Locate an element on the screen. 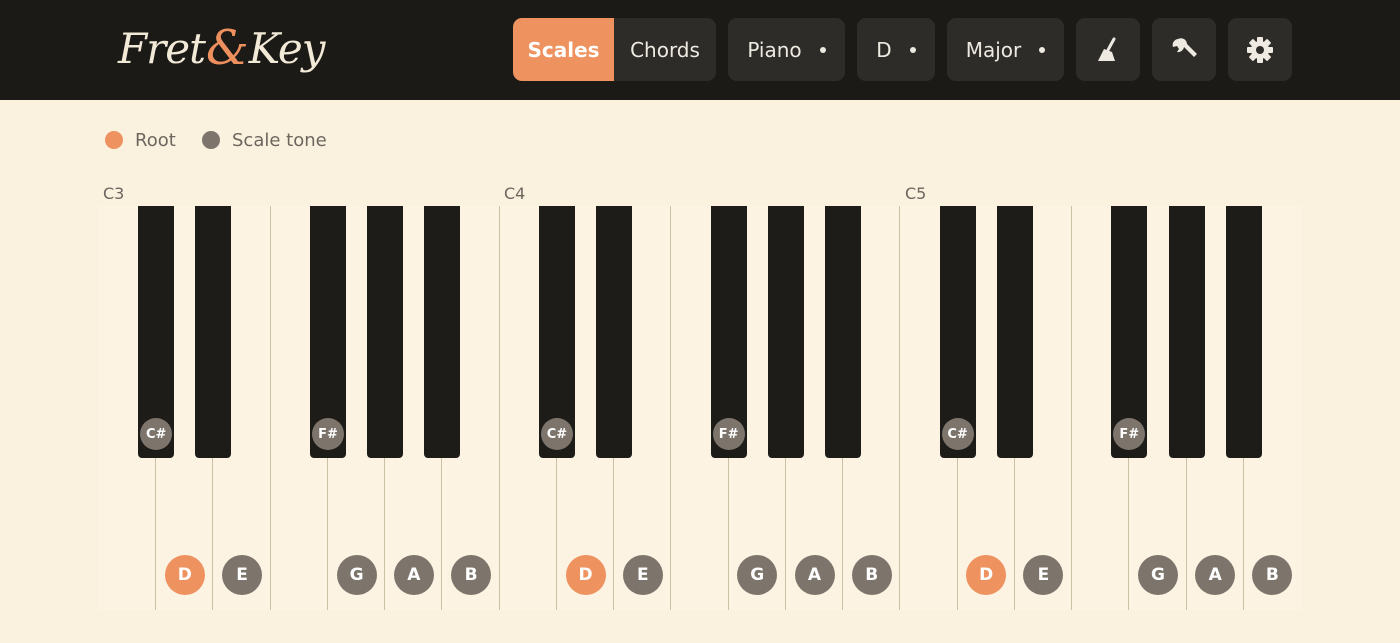 The height and width of the screenshot is (643, 1400). tab-scales: Scales is located at coordinates (563, 49).